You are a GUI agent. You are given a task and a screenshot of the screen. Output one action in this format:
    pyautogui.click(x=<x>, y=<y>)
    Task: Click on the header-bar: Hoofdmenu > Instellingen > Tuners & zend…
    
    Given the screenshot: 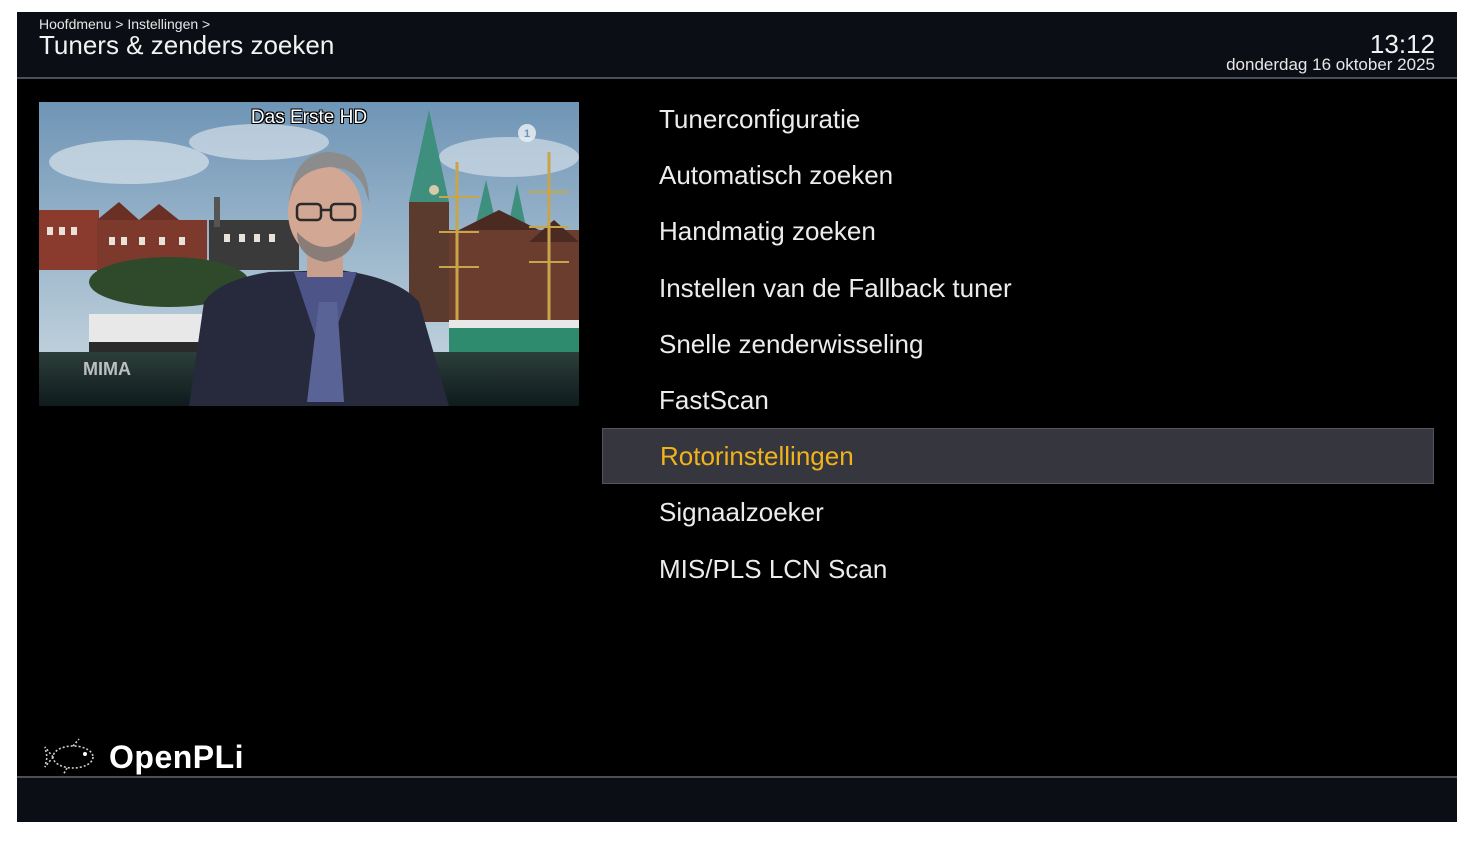 What is the action you would take?
    pyautogui.click(x=737, y=45)
    